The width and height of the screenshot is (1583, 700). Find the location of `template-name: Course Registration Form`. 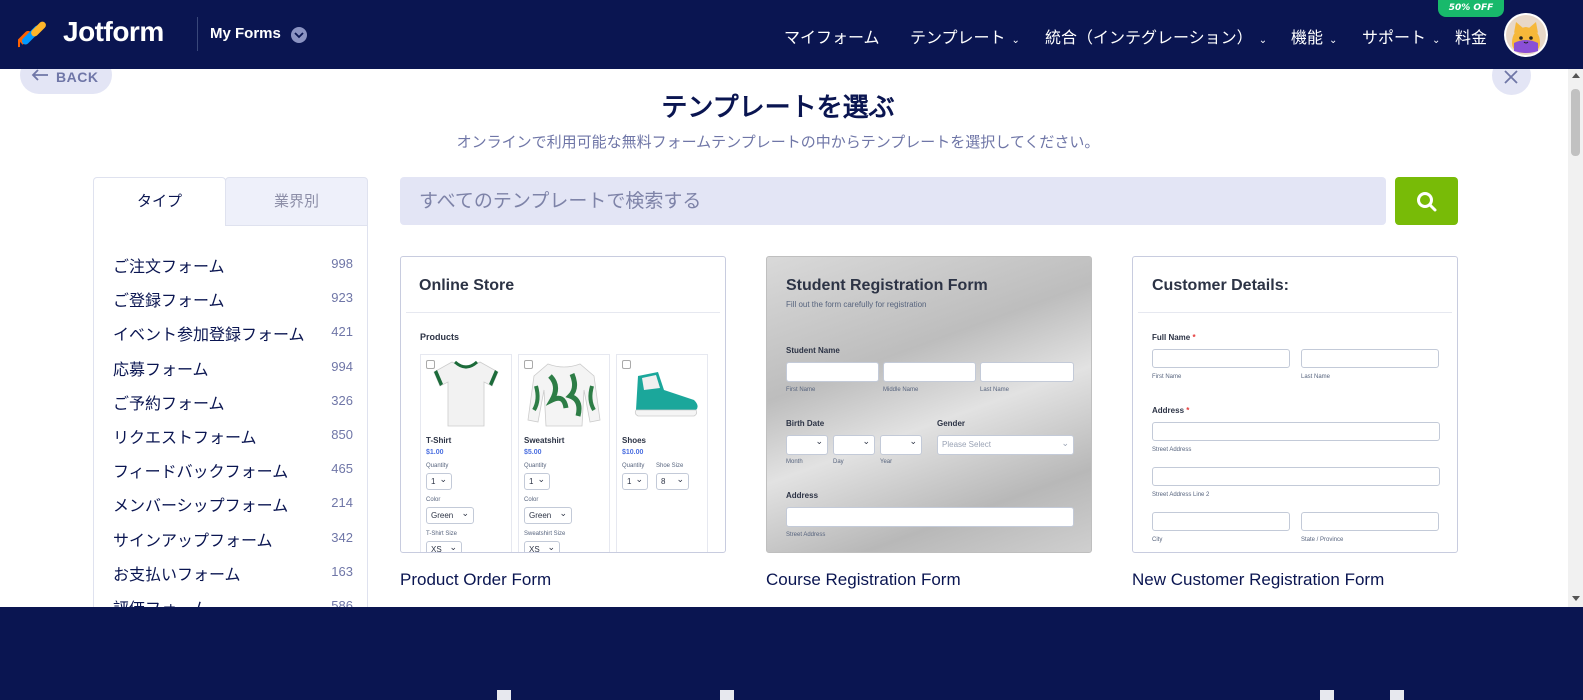

template-name: Course Registration Form is located at coordinates (863, 580).